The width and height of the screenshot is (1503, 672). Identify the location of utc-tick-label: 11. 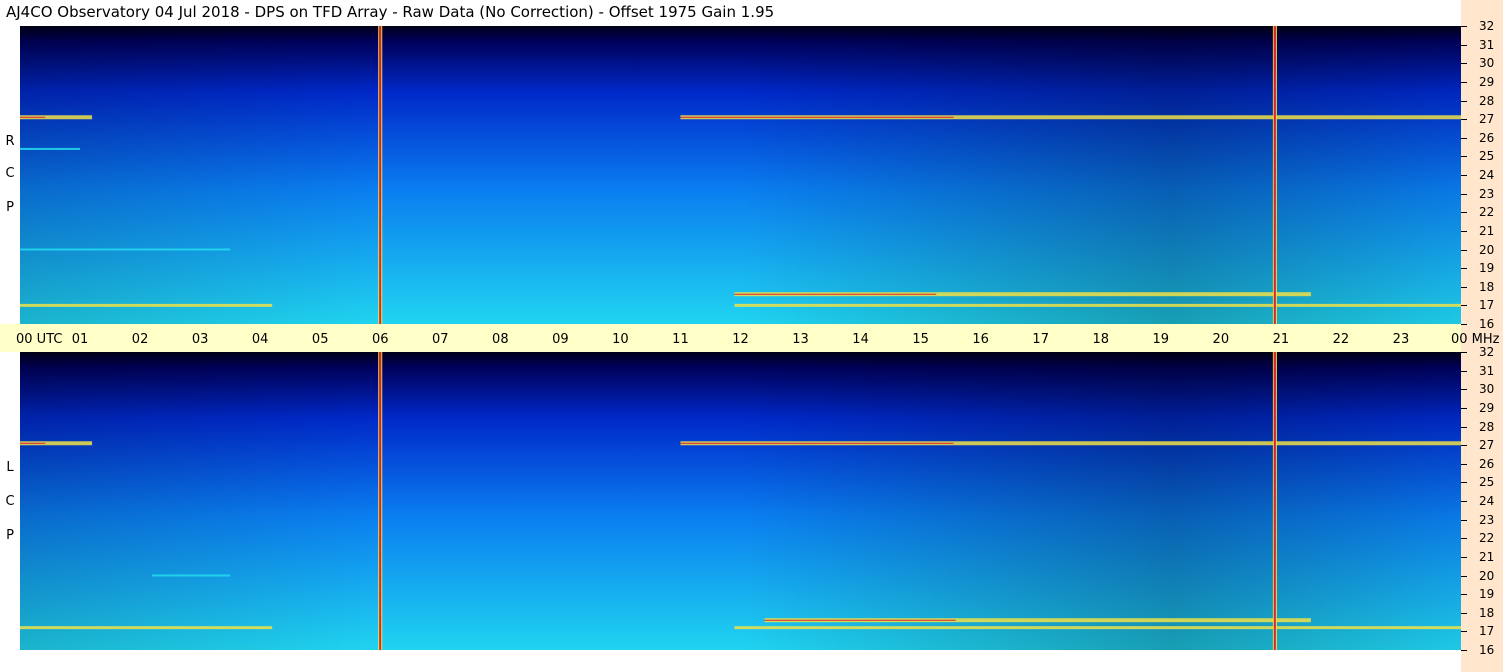
(680, 339).